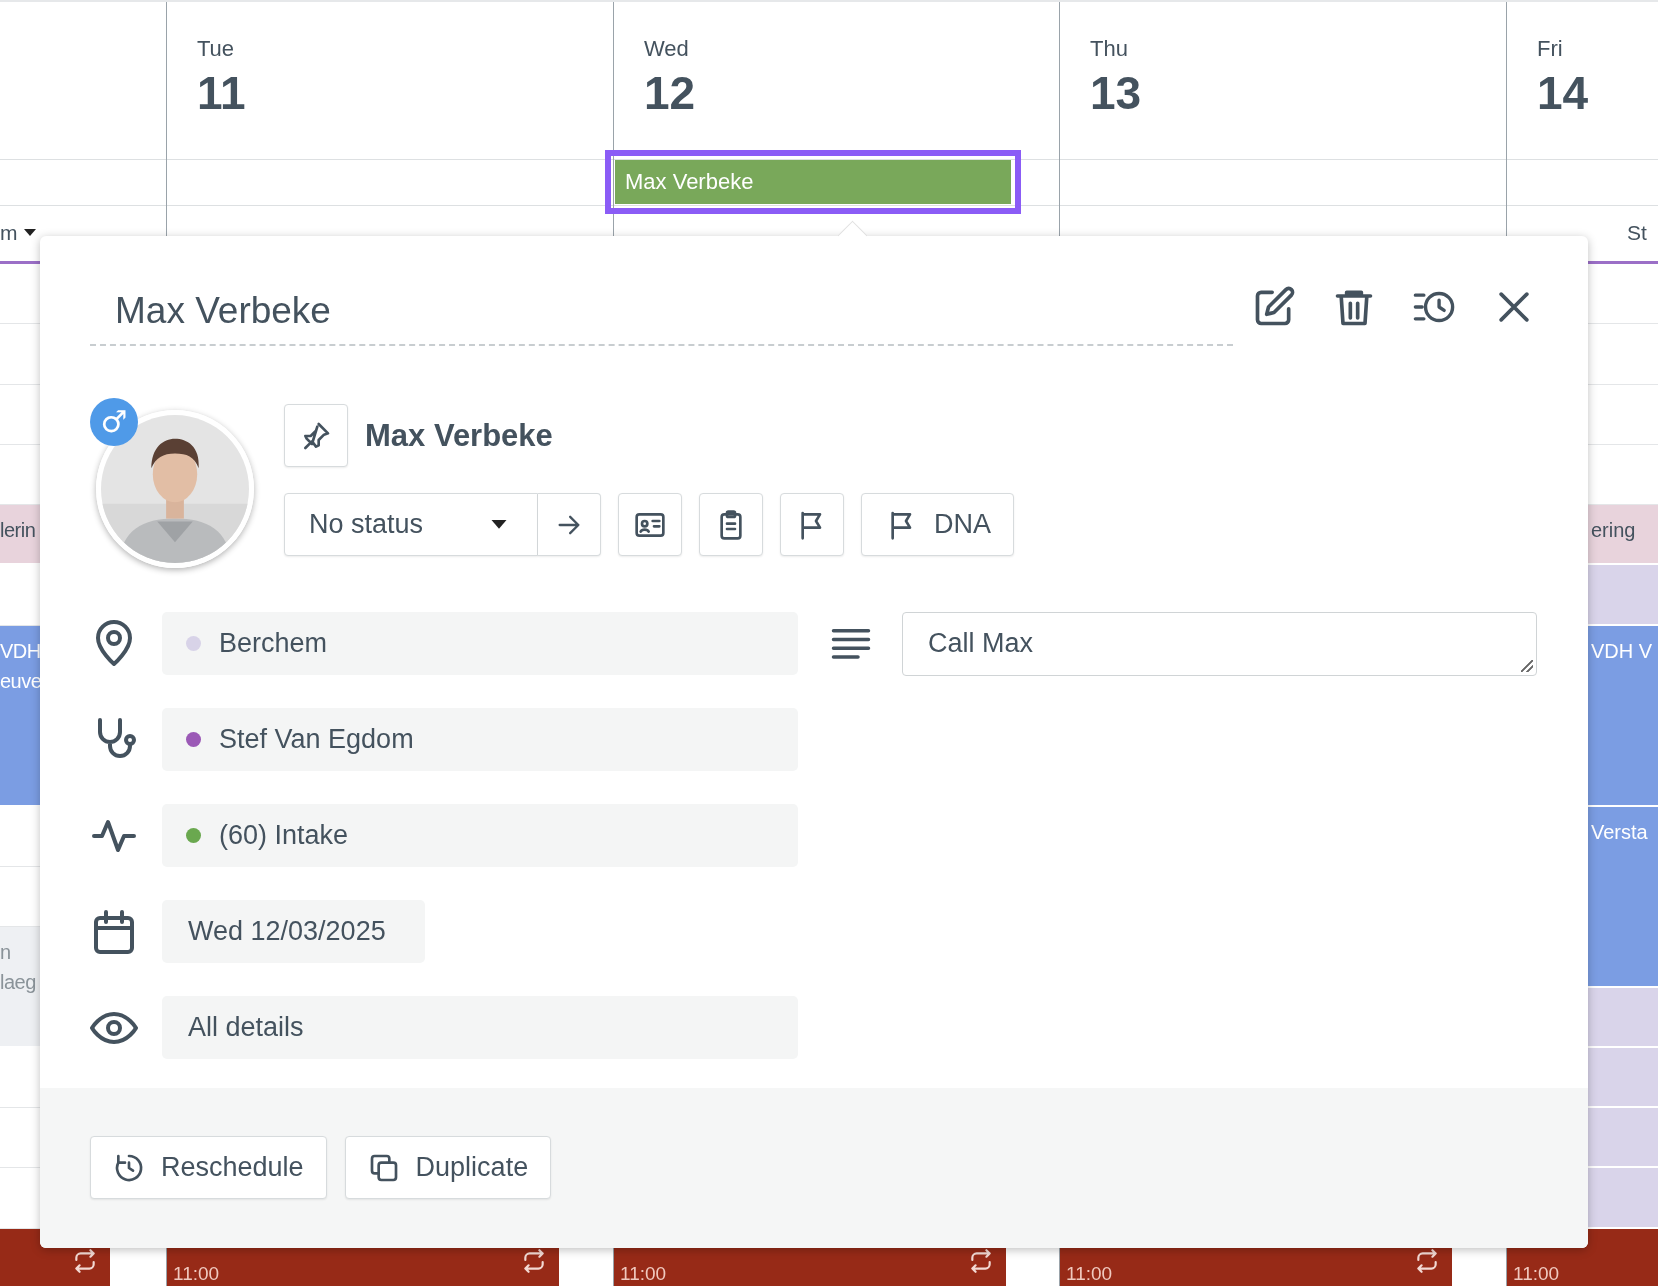  What do you see at coordinates (411, 524) in the screenshot?
I see `status-dropdown: No status` at bounding box center [411, 524].